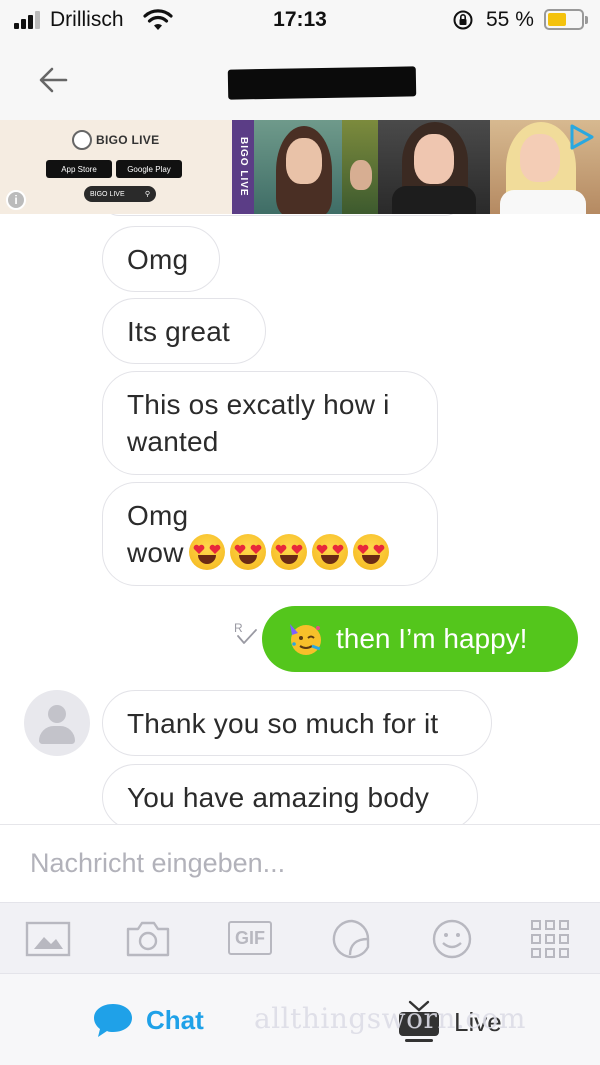 Image resolution: width=600 pixels, height=1065 pixels. What do you see at coordinates (245, 632) in the screenshot?
I see `read-receipt-icon: R` at bounding box center [245, 632].